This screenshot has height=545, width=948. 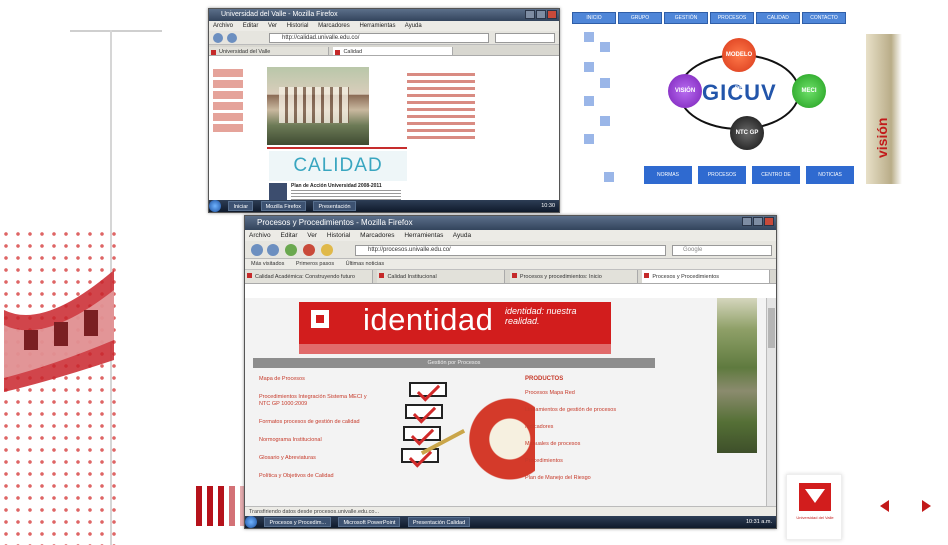 What do you see at coordinates (319, 458) in the screenshot?
I see `process-link: Glosario y Abreviaturas` at bounding box center [319, 458].